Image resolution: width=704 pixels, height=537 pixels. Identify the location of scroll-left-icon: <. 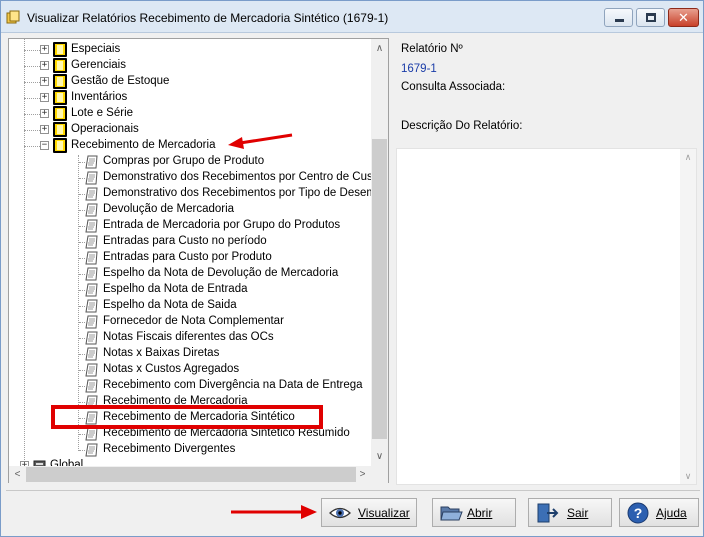
(17, 474).